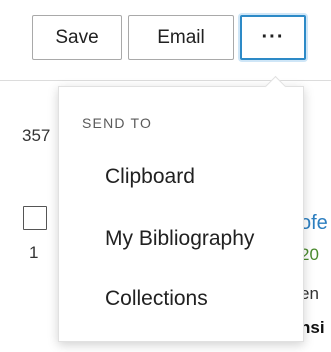 Image resolution: width=331 pixels, height=352 pixels. What do you see at coordinates (35, 218) in the screenshot?
I see `result-select-checkbox` at bounding box center [35, 218].